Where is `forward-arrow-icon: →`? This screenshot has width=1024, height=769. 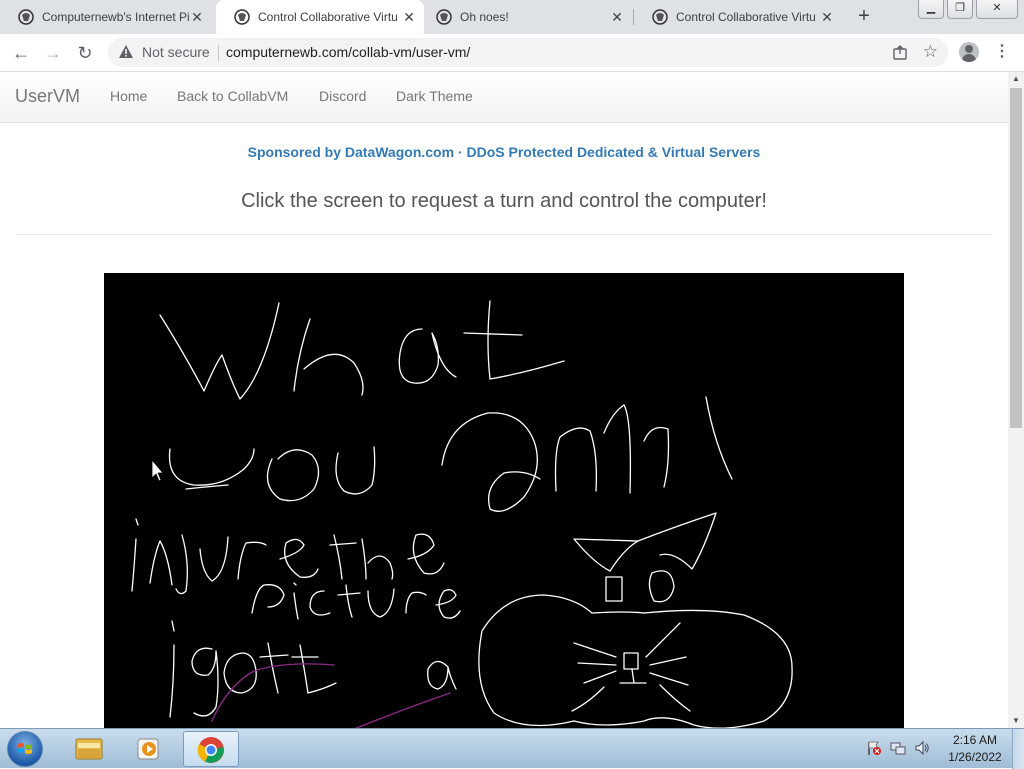 forward-arrow-icon: → is located at coordinates (53, 53).